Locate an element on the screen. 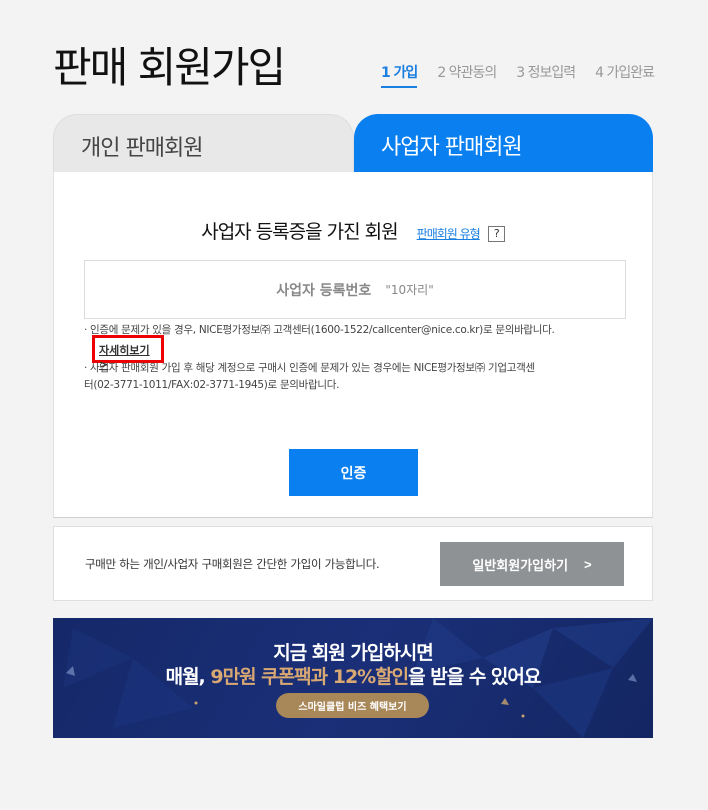  general-signup-button: 일반회원가입하기 > is located at coordinates (532, 564).